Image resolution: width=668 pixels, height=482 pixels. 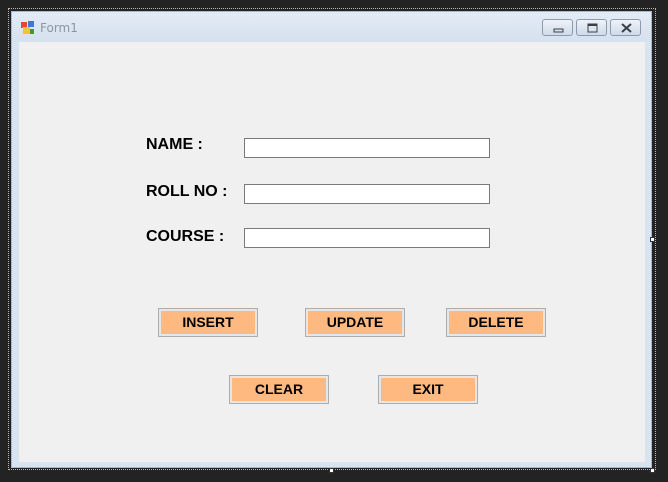 I want to click on roll-no-label: ROLL NO :, so click(x=187, y=191).